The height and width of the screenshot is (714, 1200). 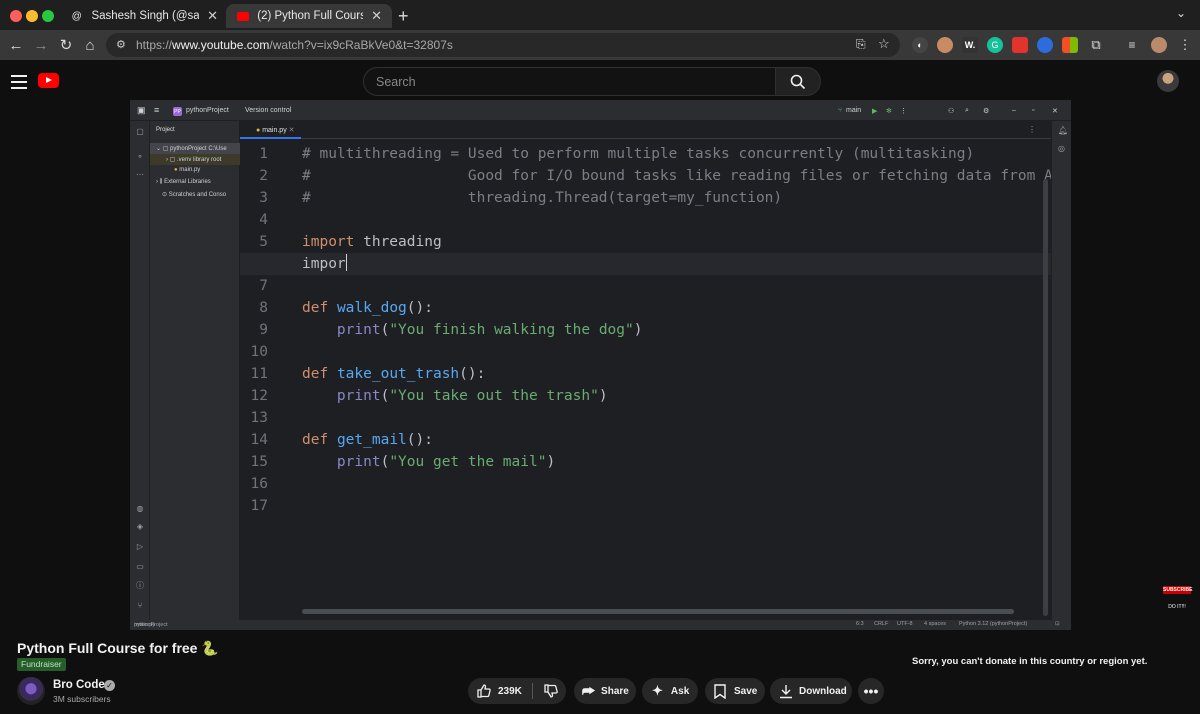 What do you see at coordinates (145, 625) in the screenshot?
I see `breadcrumb-file: main.py` at bounding box center [145, 625].